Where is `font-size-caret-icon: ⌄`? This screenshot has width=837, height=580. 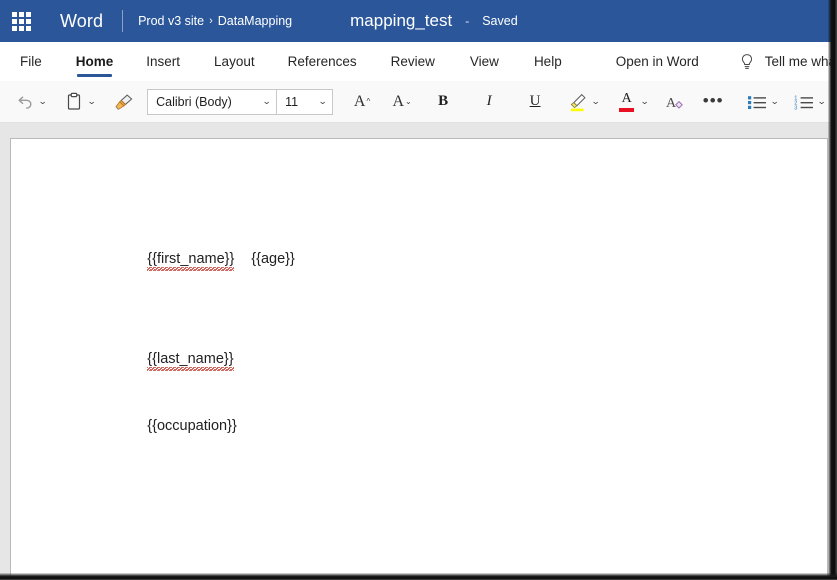
font-size-caret-icon: ⌄ is located at coordinates (322, 101).